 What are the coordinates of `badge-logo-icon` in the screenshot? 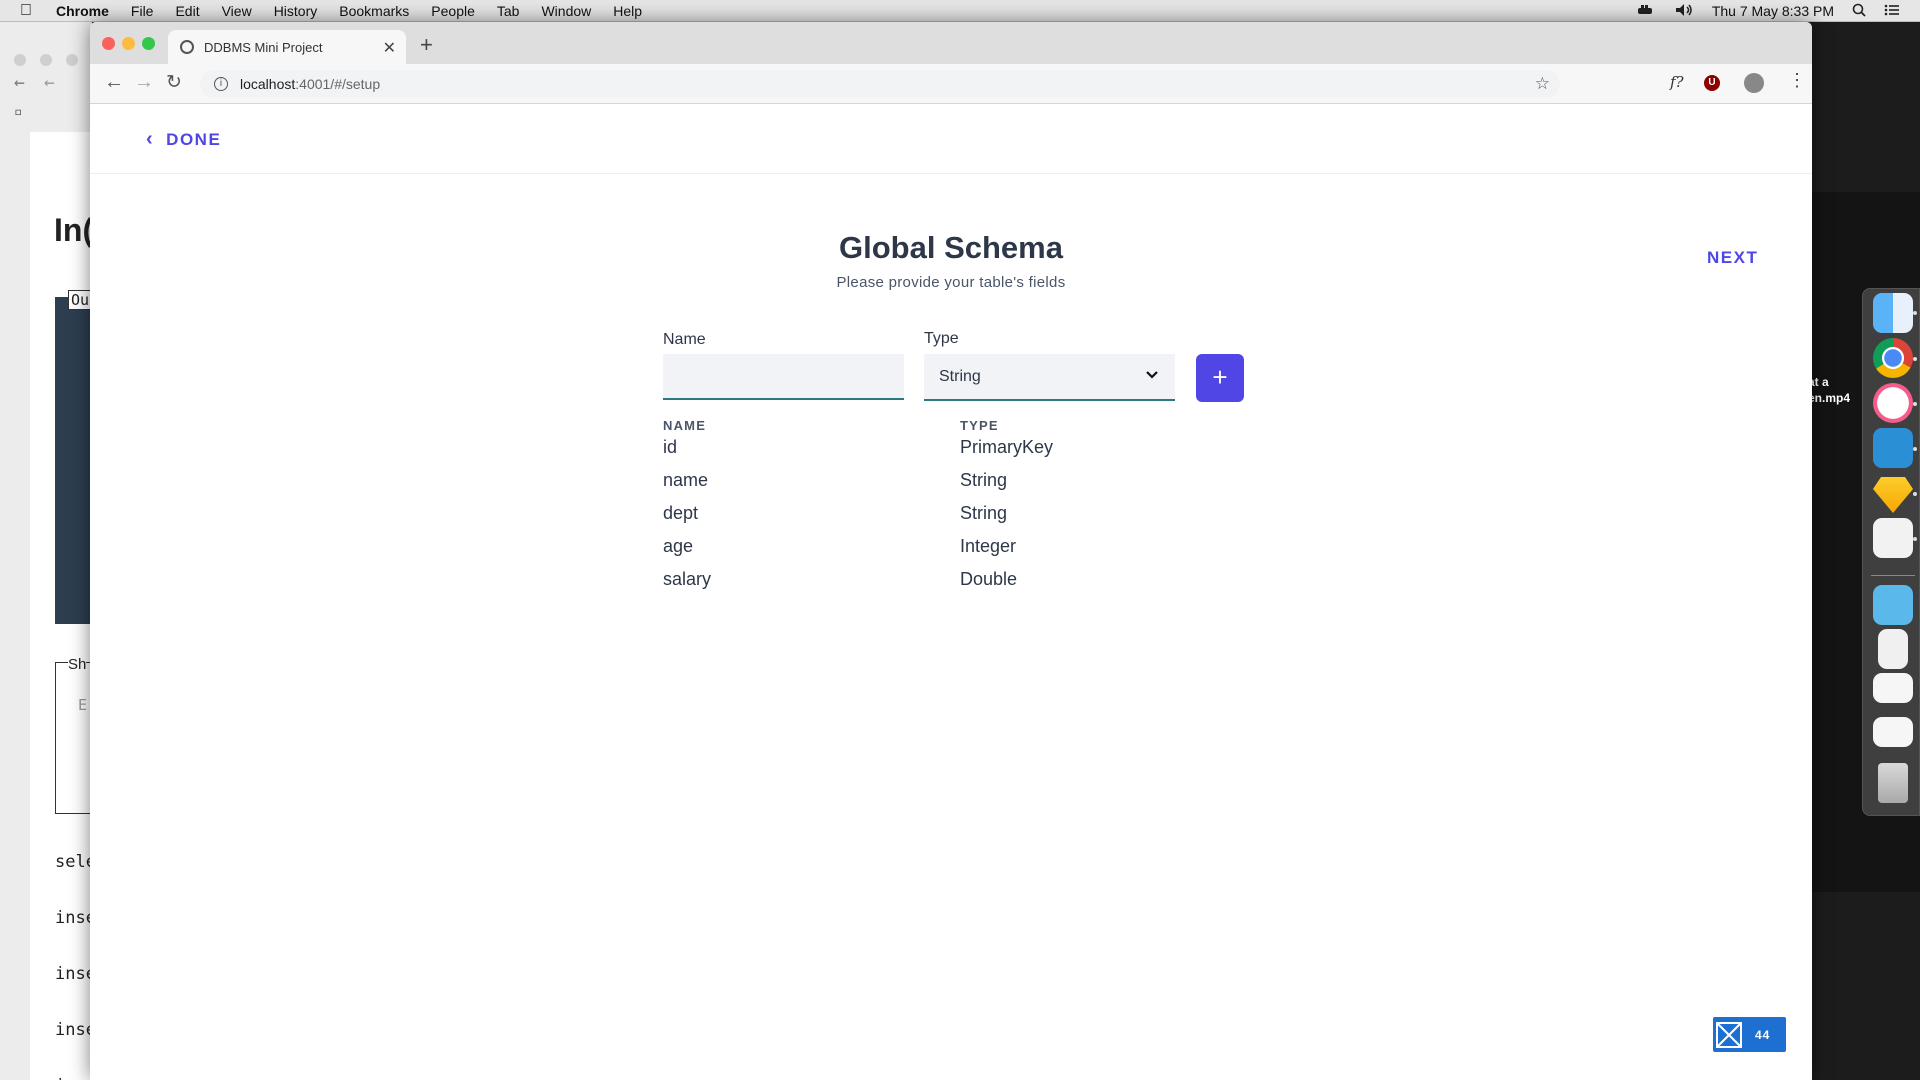 It's located at (1729, 1034).